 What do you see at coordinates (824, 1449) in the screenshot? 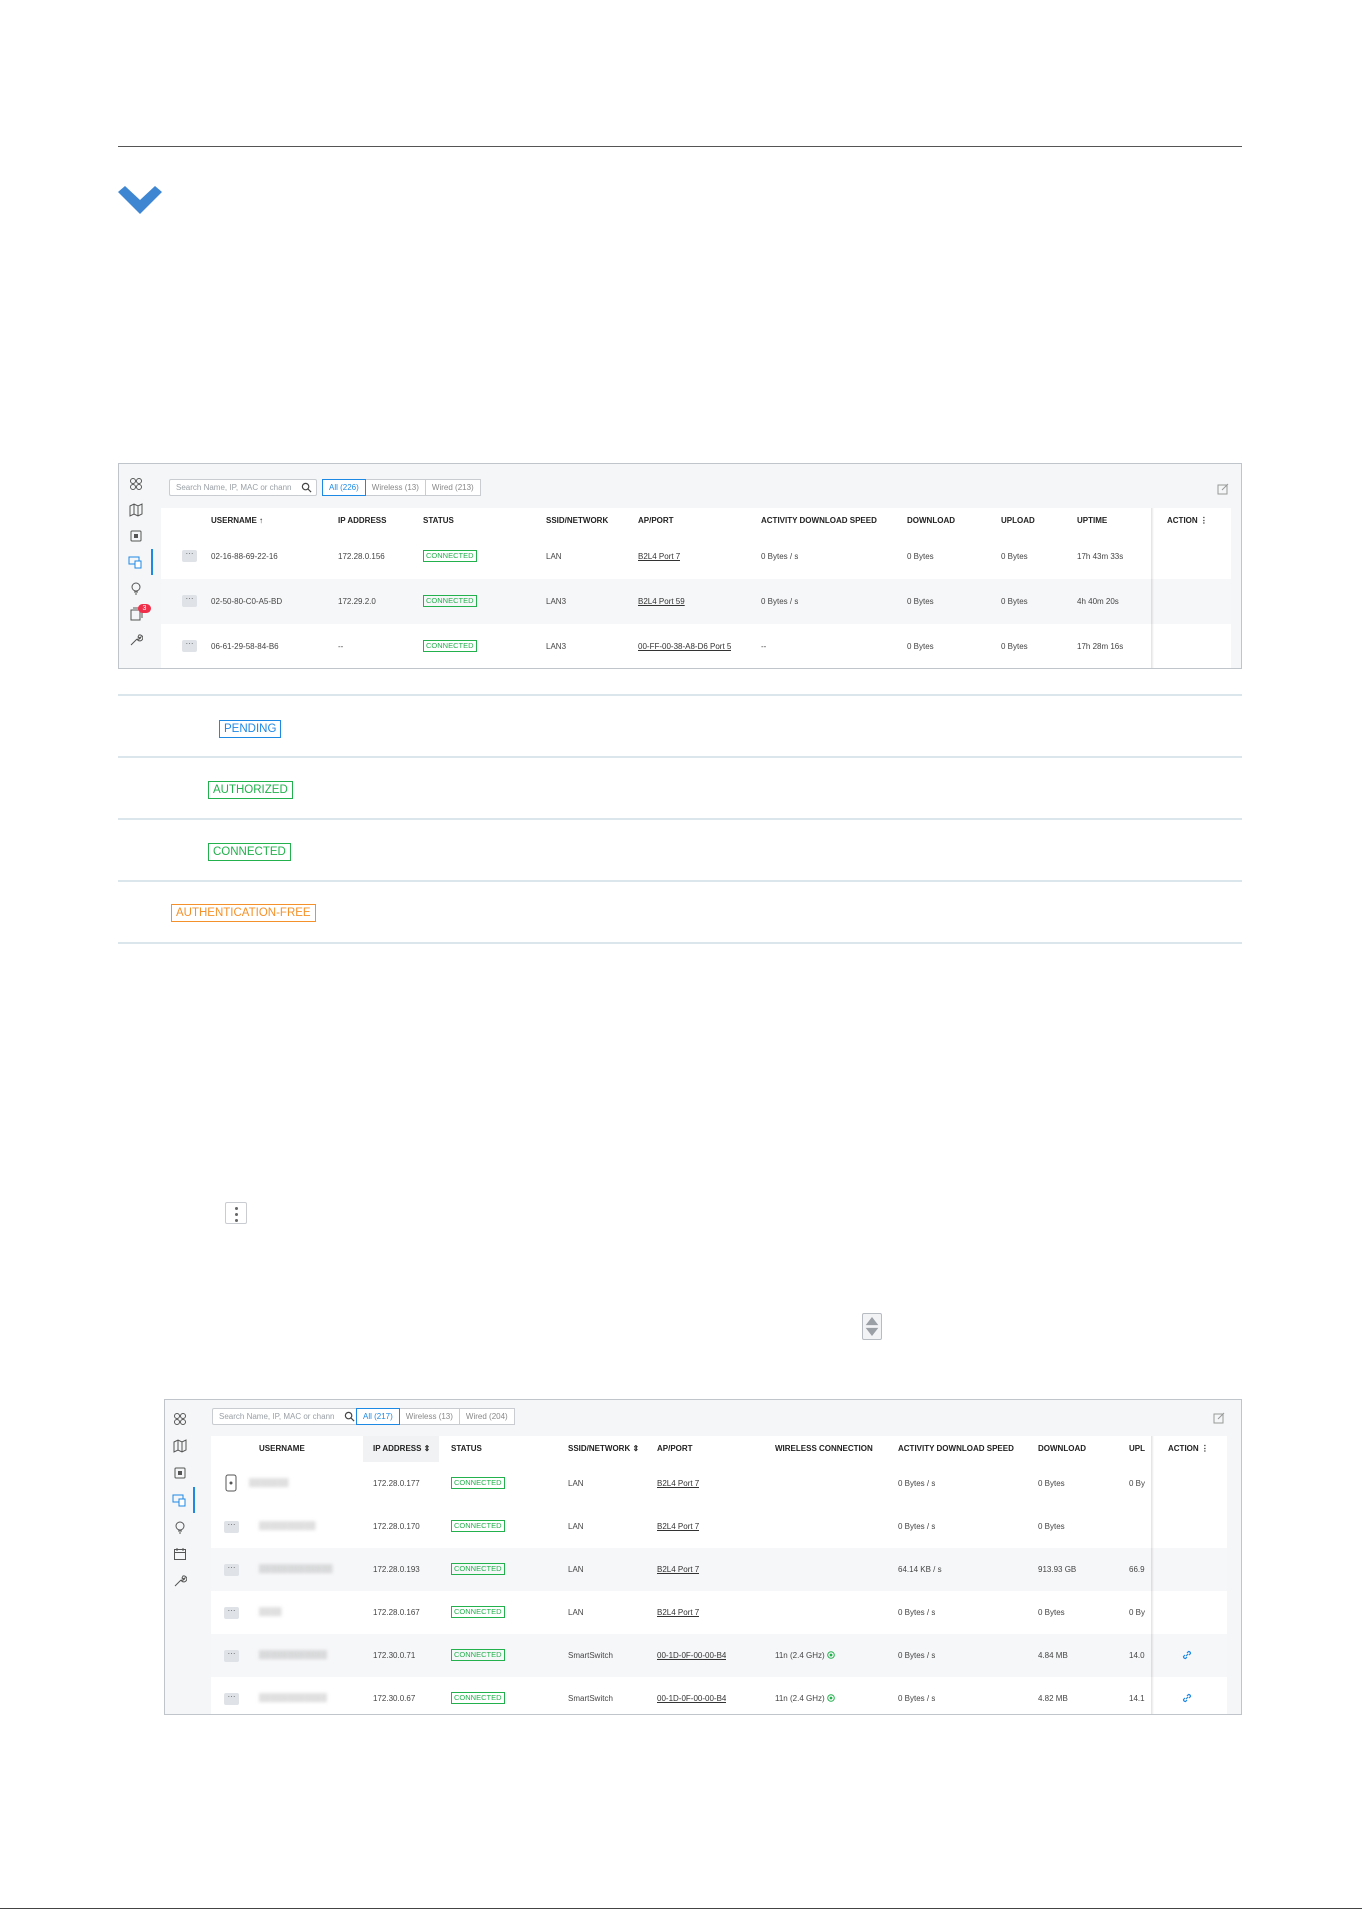
I see `col-wireless-connection: WIRELESS CONNECTION` at bounding box center [824, 1449].